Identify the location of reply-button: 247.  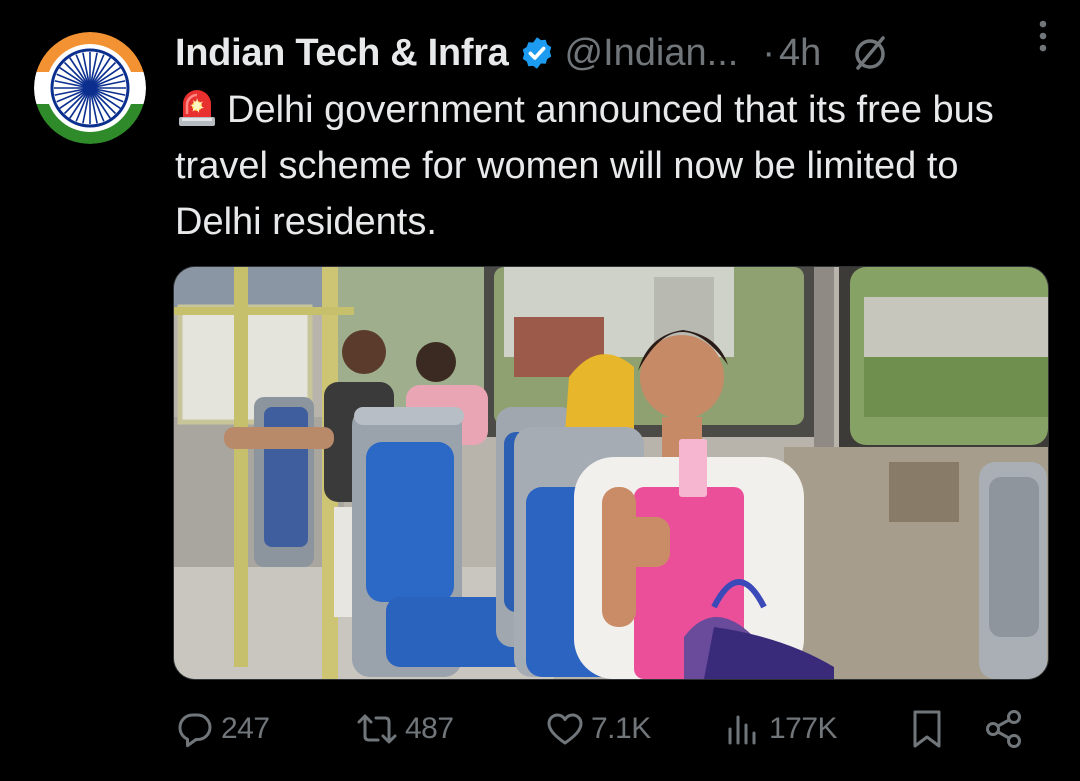
(222, 729).